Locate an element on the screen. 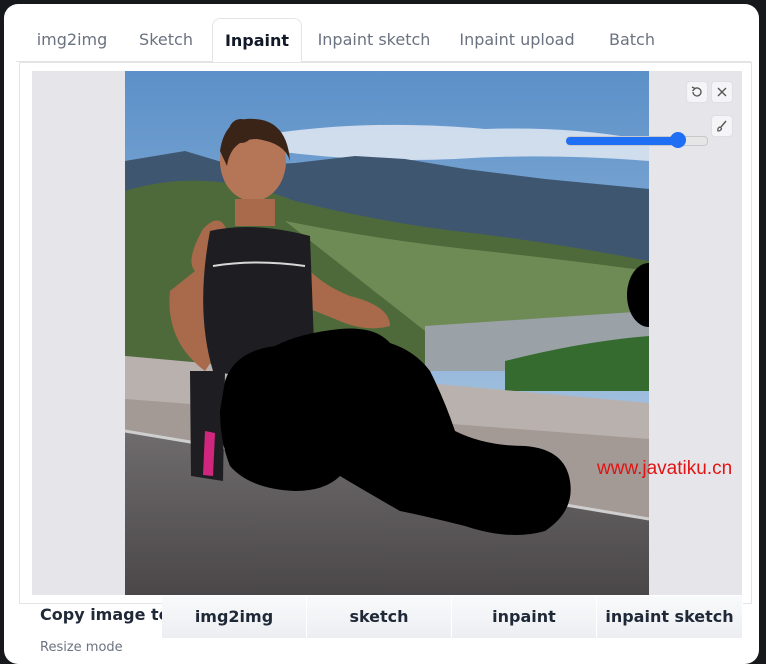  copy-to-inpaint-sketch-button: inpaint sketch is located at coordinates (670, 617).